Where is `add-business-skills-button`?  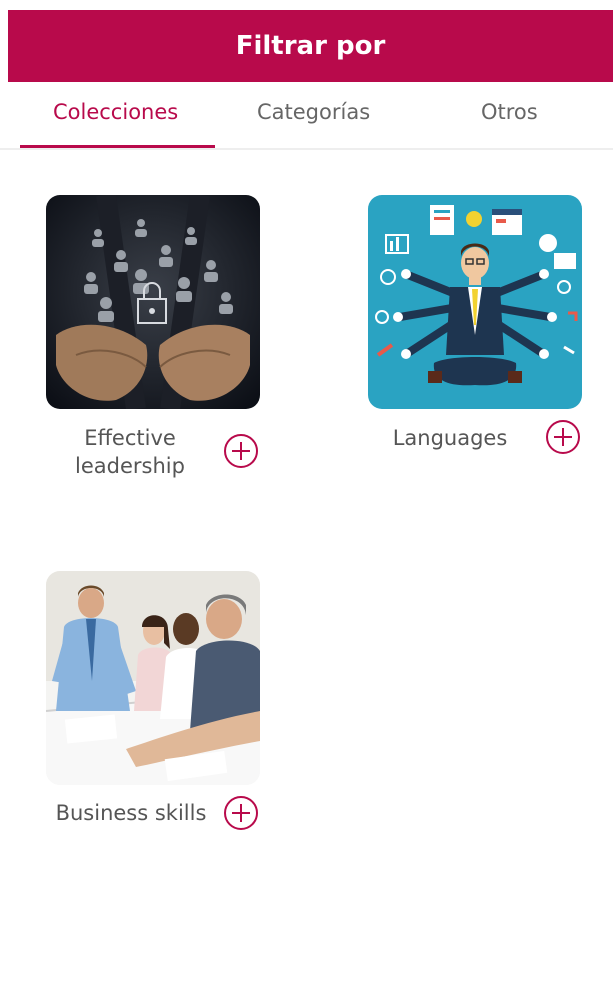 add-business-skills-button is located at coordinates (241, 813).